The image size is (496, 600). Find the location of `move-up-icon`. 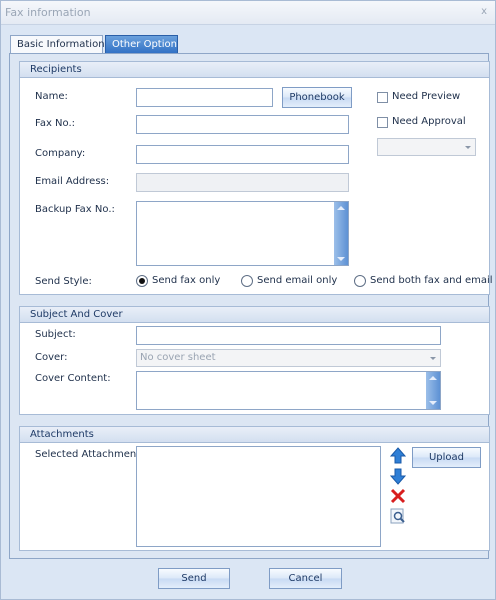

move-up-icon is located at coordinates (398, 456).